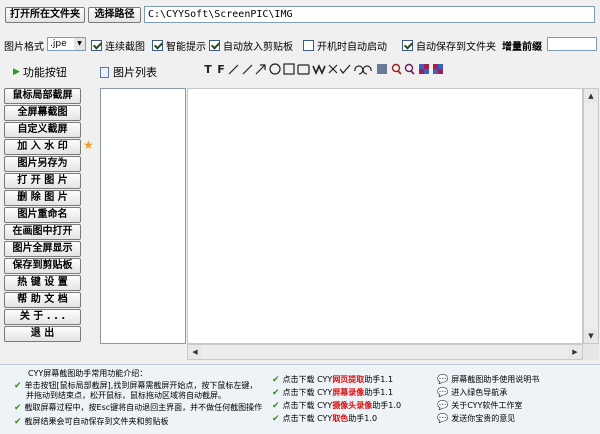 Image resolution: width=600 pixels, height=434 pixels. Describe the element at coordinates (118, 45) in the screenshot. I see `continuous-checkbox: 连续截图` at that location.